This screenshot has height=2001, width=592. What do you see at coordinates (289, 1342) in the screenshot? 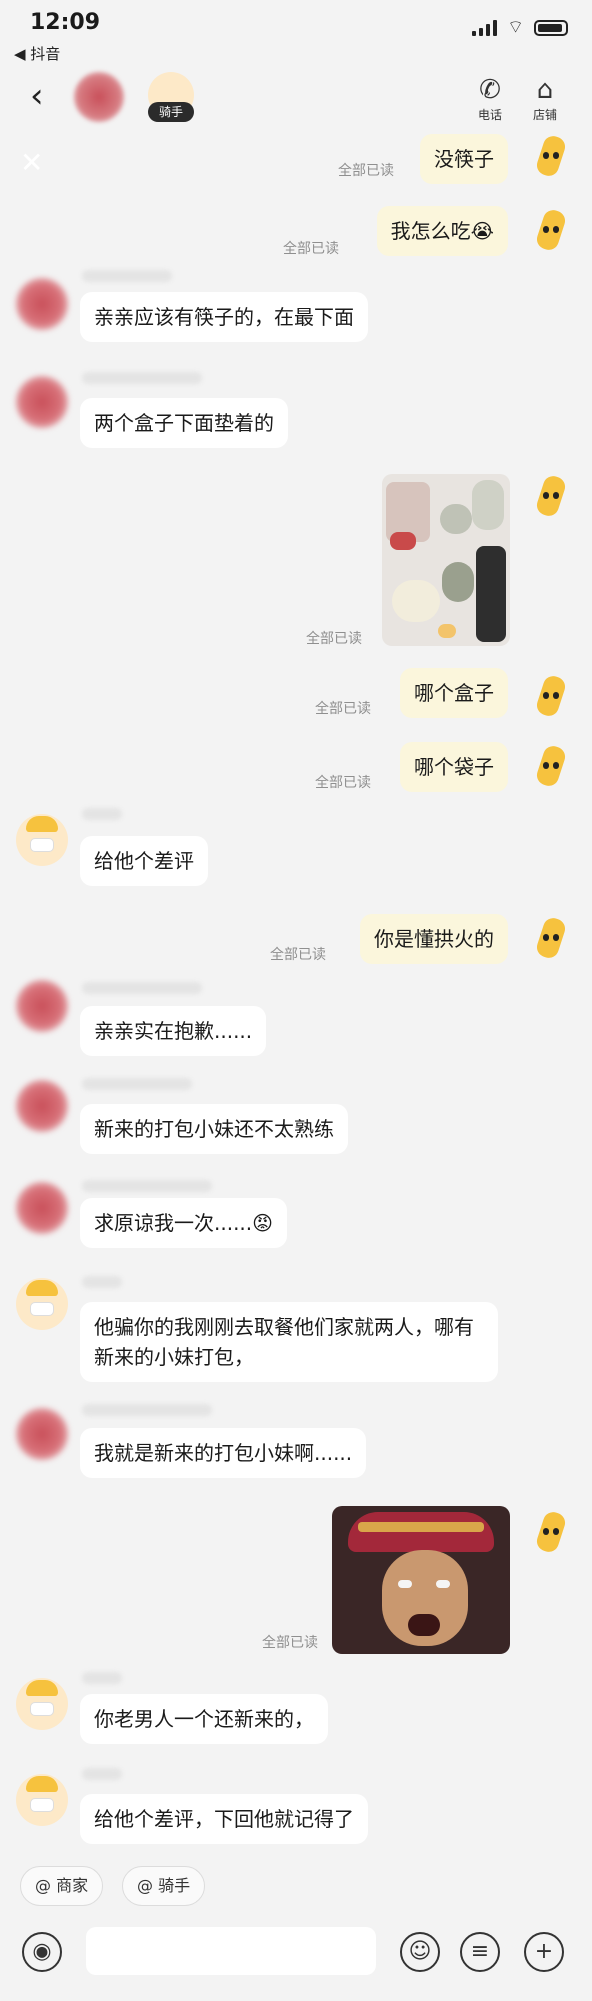
I see `message-bubble: 他骗你的我刚刚去取餐他们家就两人，哪有新来的小妹打包，` at bounding box center [289, 1342].